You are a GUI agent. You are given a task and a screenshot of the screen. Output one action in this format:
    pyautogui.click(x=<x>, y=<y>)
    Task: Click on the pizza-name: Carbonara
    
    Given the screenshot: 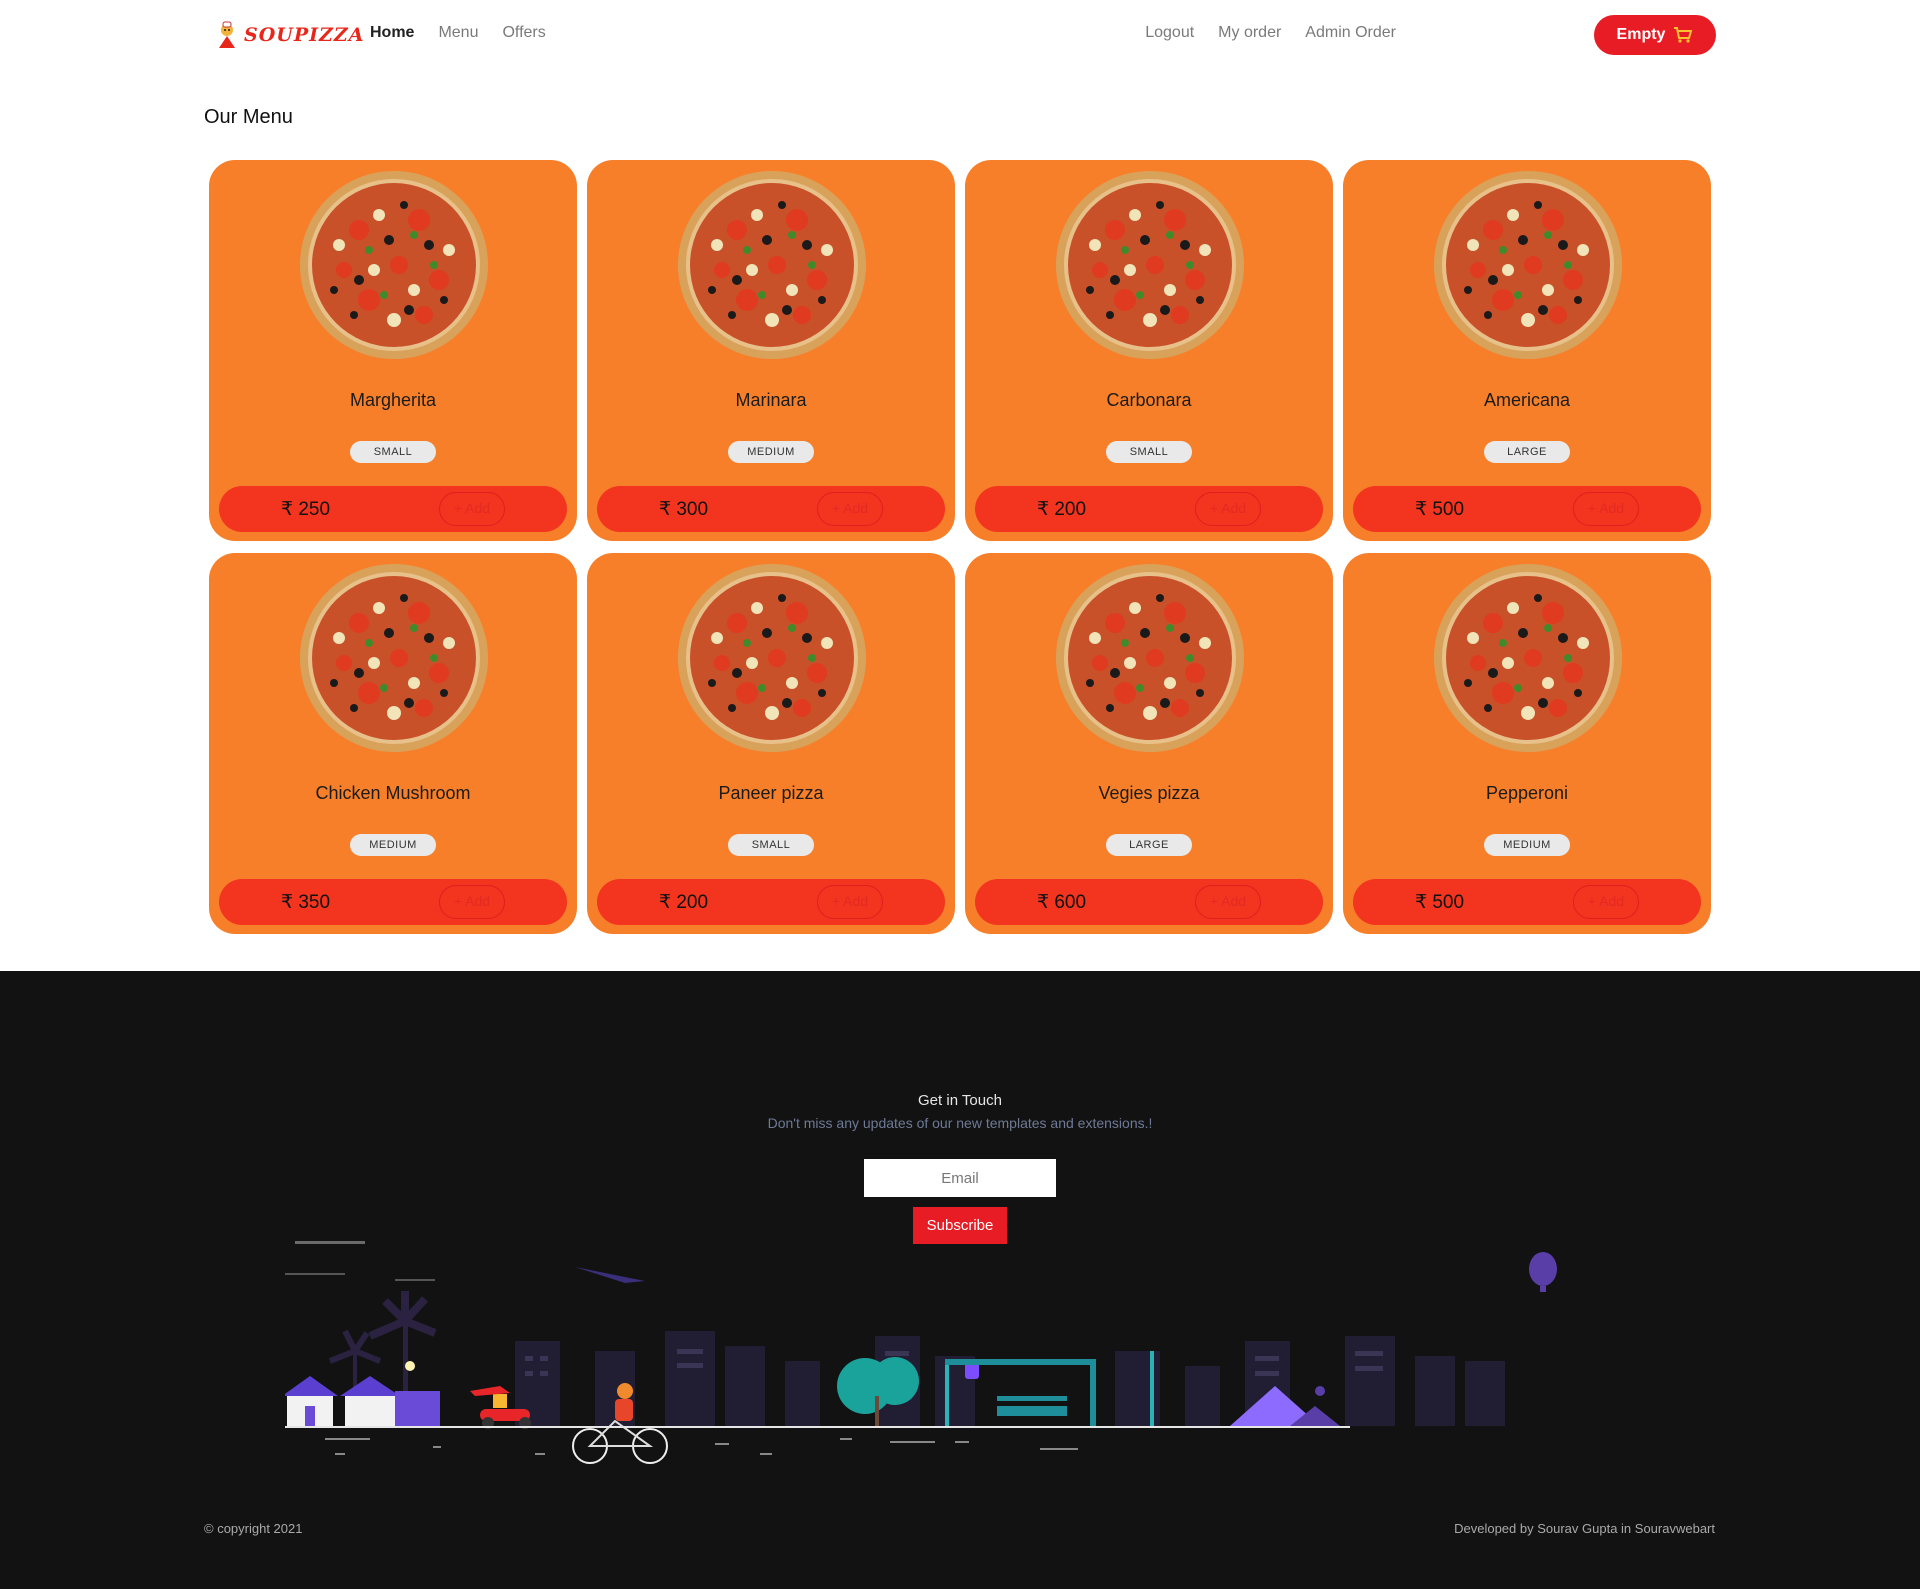 What is the action you would take?
    pyautogui.click(x=1149, y=400)
    